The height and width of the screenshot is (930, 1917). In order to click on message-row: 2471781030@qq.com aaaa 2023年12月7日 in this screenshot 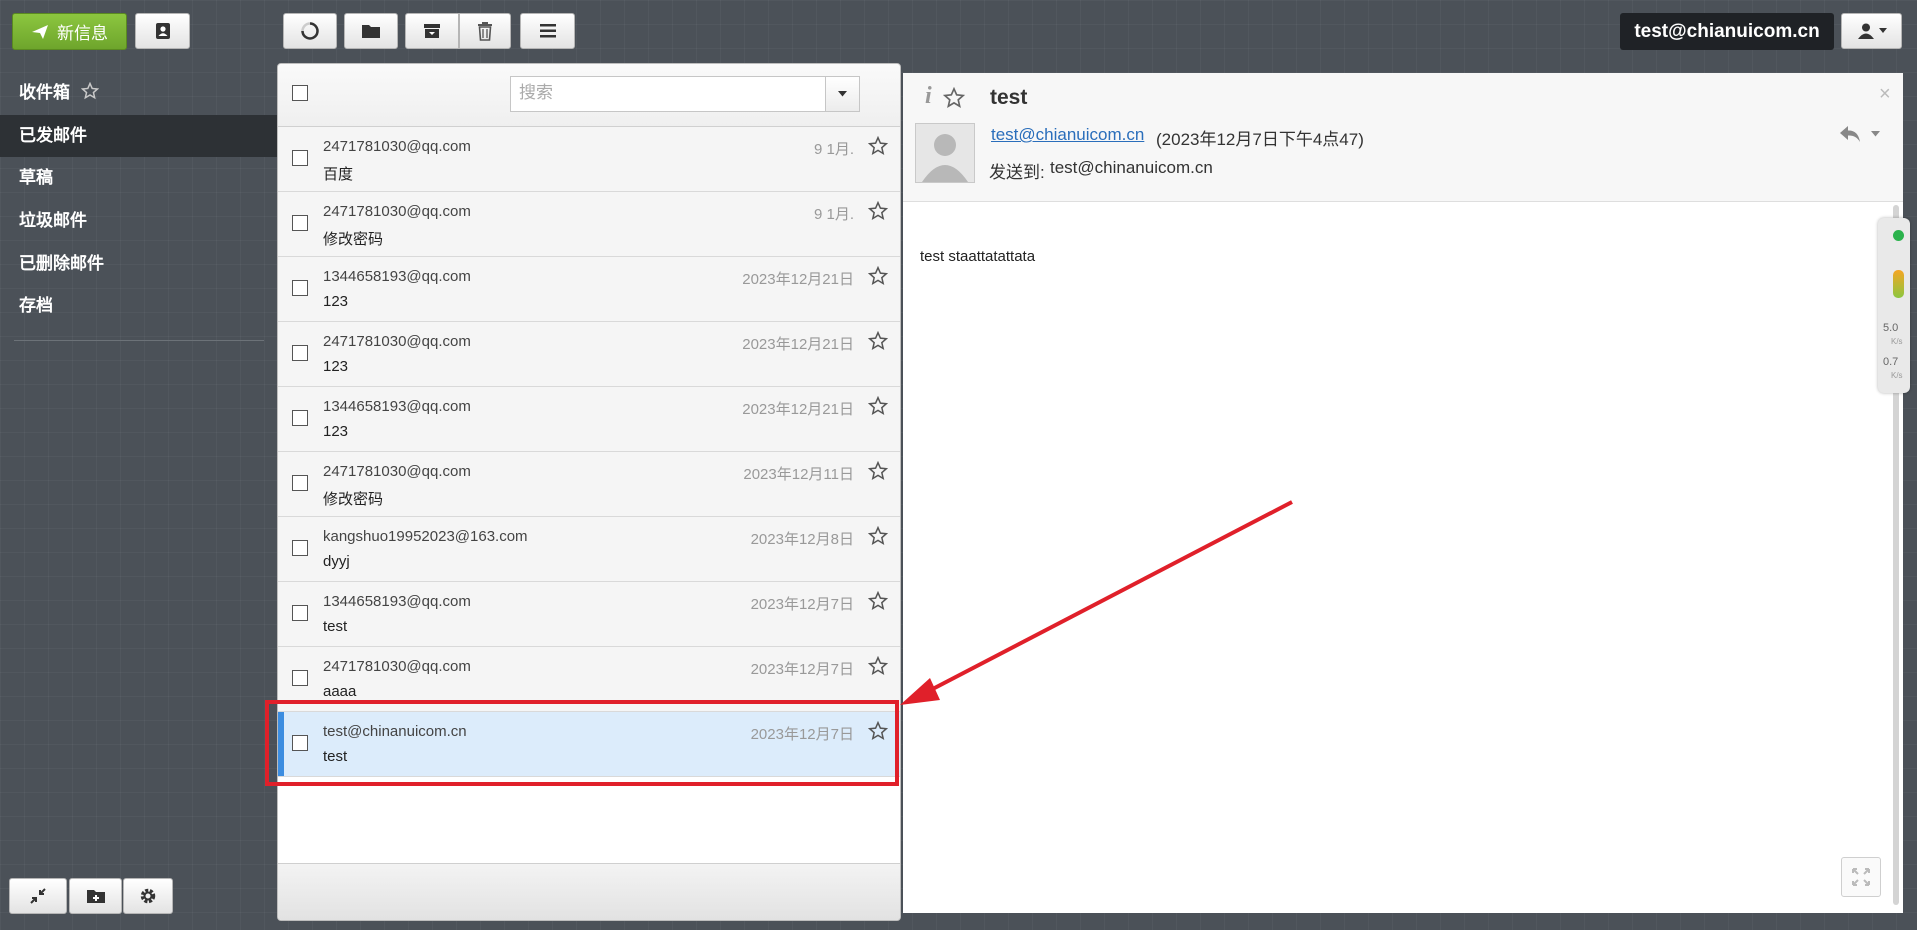, I will do `click(589, 679)`.